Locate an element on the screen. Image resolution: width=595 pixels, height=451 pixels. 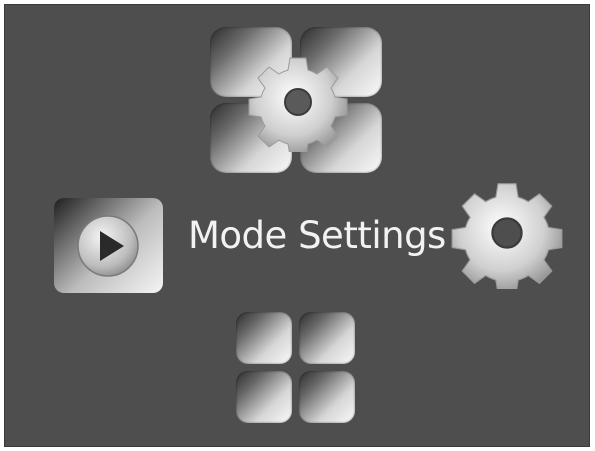
tiles-with-gear-button is located at coordinates (296, 100).